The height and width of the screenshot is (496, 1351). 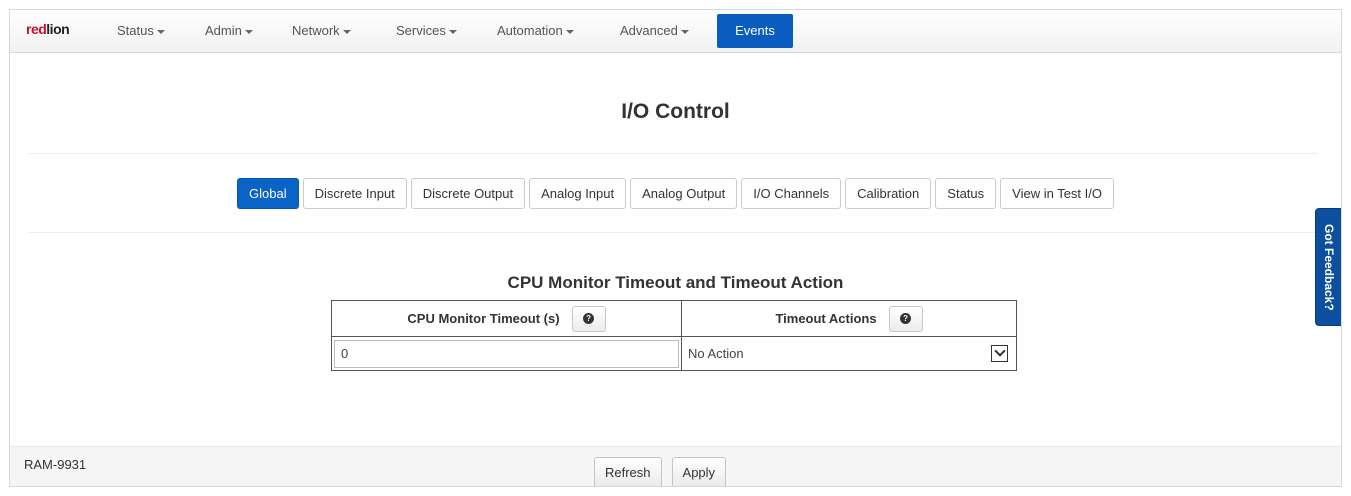 I want to click on timeout-help-button: ?, so click(x=588, y=318).